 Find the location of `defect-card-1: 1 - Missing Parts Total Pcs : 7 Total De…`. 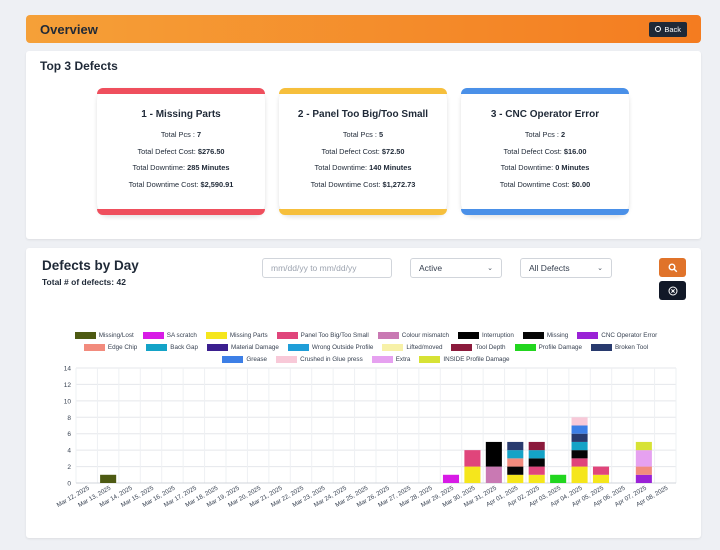

defect-card-1: 1 - Missing Parts Total Pcs : 7 Total De… is located at coordinates (181, 151).